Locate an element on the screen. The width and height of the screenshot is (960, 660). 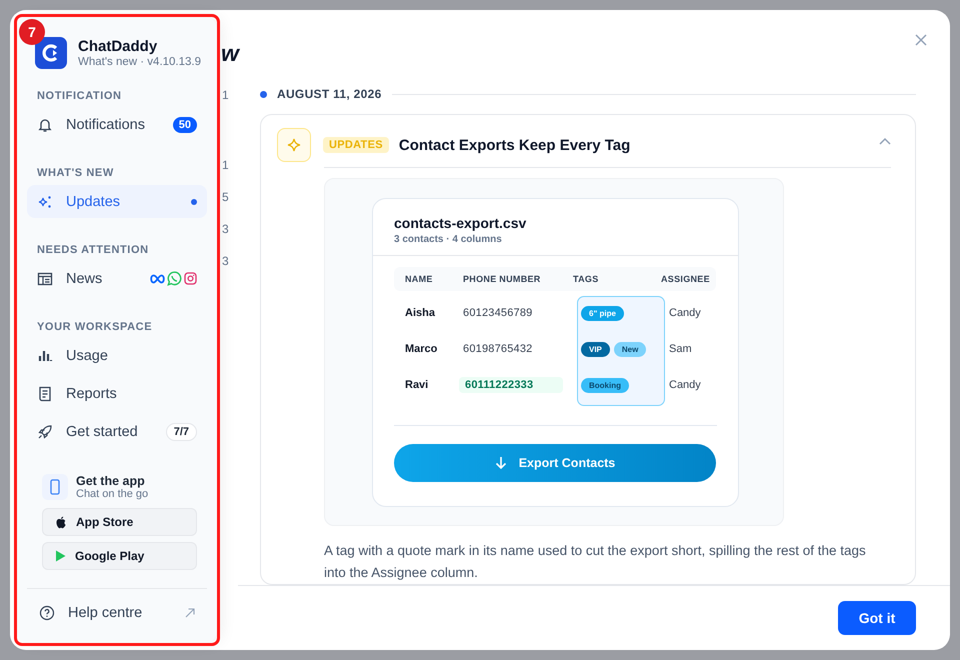
camera-icon is located at coordinates (190, 278).